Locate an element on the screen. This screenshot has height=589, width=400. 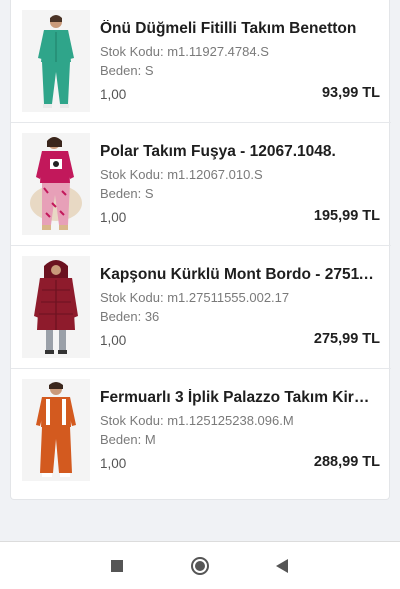
green-pajama-set-photo is located at coordinates (56, 61).